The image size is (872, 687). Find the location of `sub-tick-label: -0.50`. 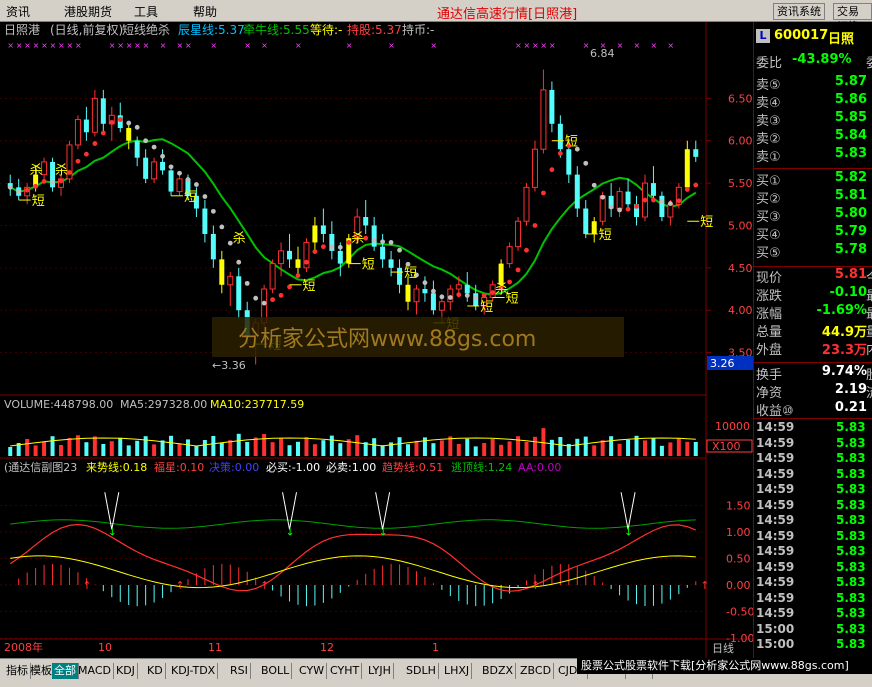

sub-tick-label: -0.50 is located at coordinates (739, 612).